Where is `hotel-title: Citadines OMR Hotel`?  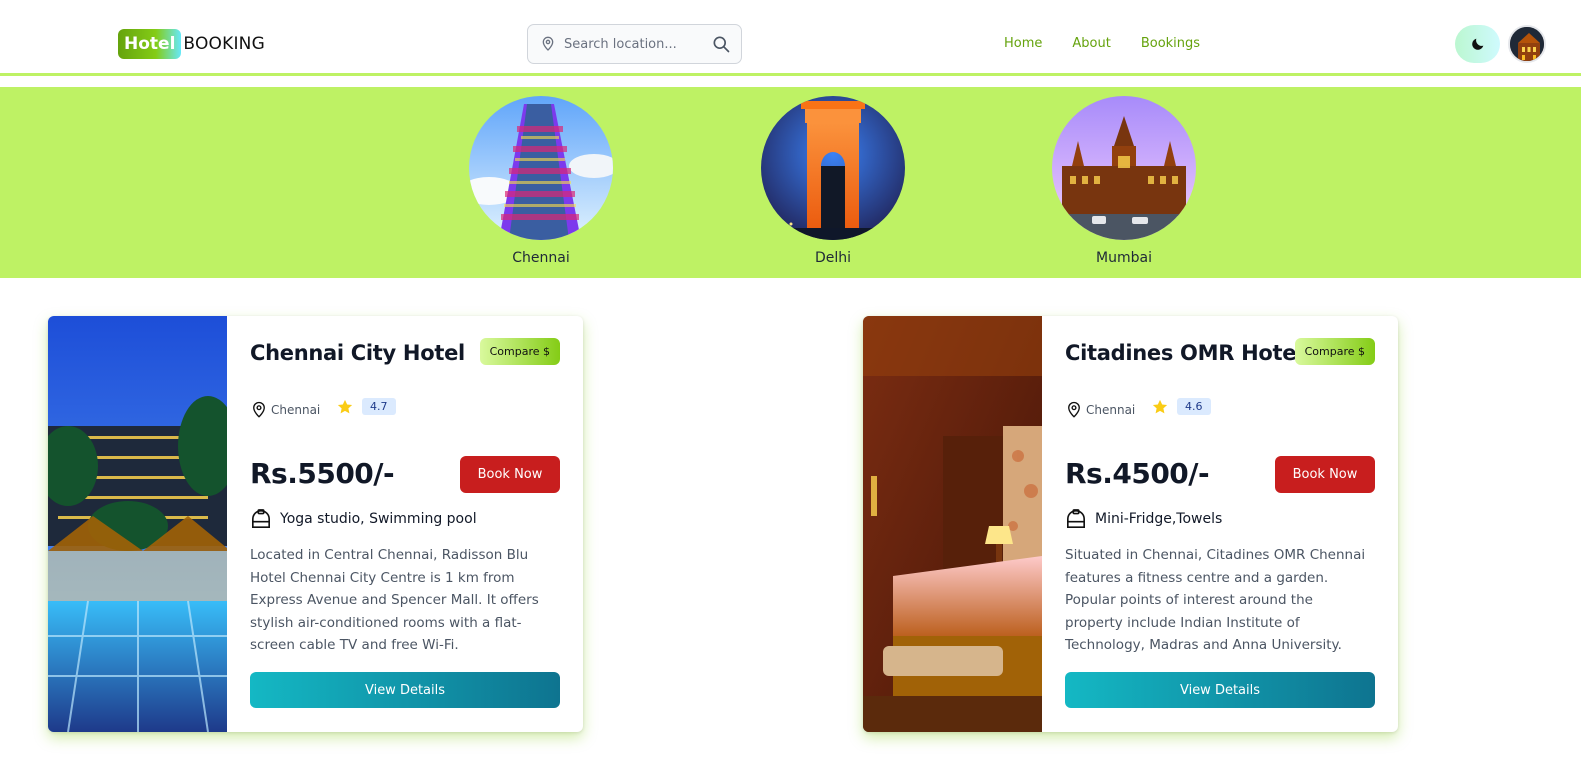
hotel-title: Citadines OMR Hotel is located at coordinates (1184, 353).